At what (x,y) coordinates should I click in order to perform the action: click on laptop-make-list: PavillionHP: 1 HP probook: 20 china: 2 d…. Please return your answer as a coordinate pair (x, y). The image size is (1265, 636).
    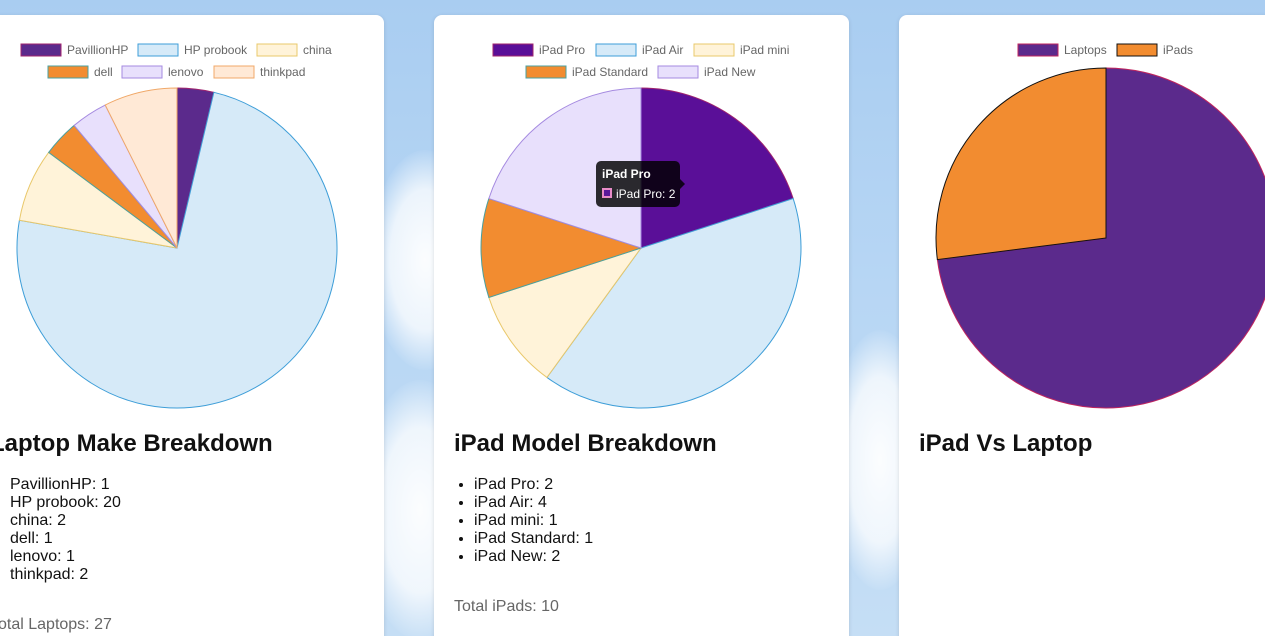
    Looking at the image, I should click on (65, 530).